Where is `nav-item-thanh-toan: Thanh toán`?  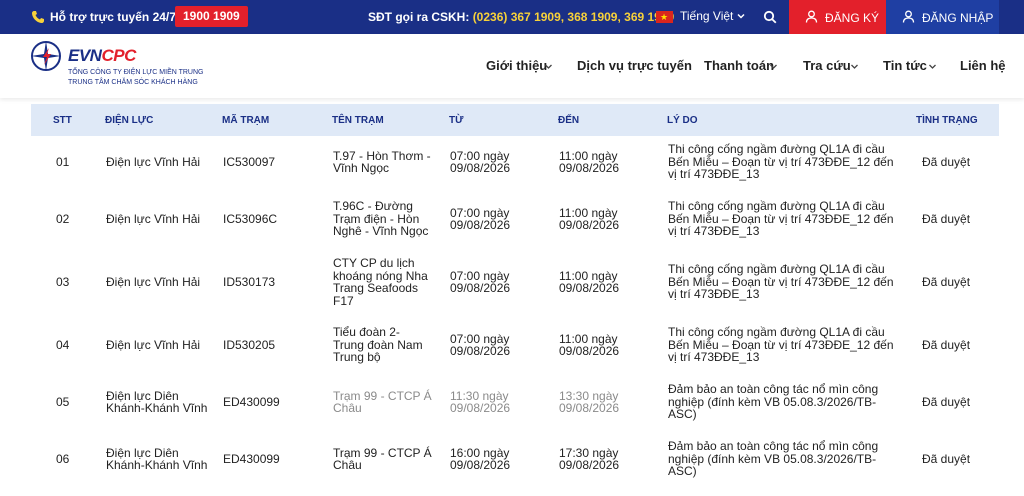
nav-item-thanh-toan: Thanh toán is located at coordinates (739, 65).